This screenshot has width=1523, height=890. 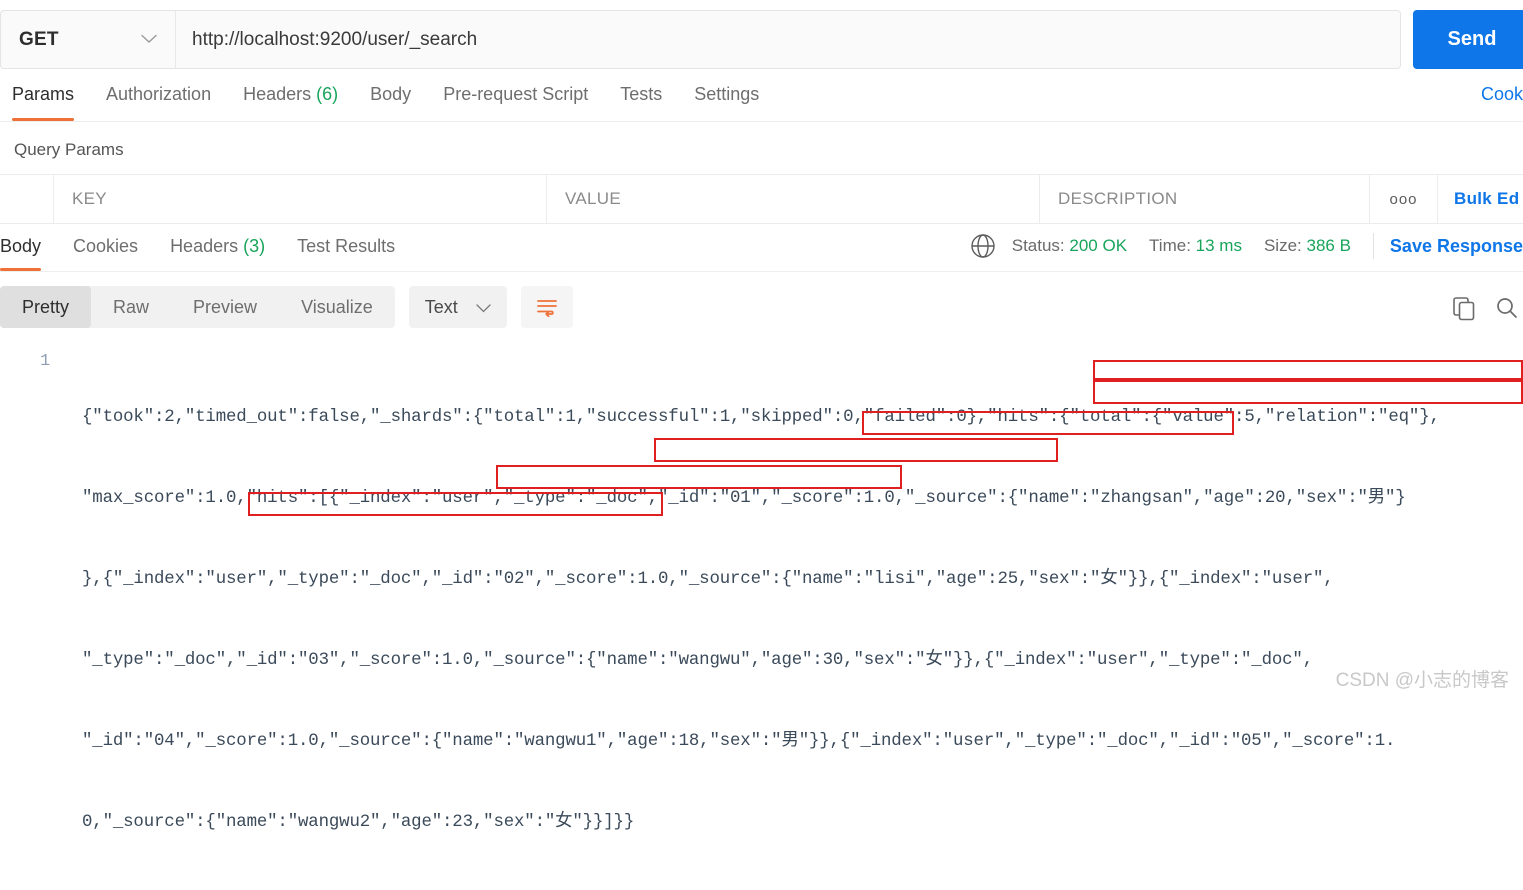 I want to click on http-method-selector: GET, so click(x=87, y=39).